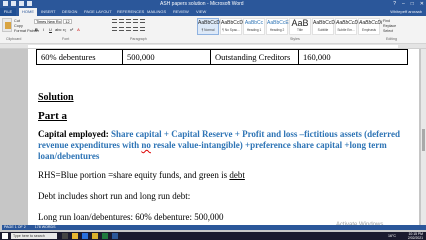  I want to click on font-color-button: A, so click(78, 29).